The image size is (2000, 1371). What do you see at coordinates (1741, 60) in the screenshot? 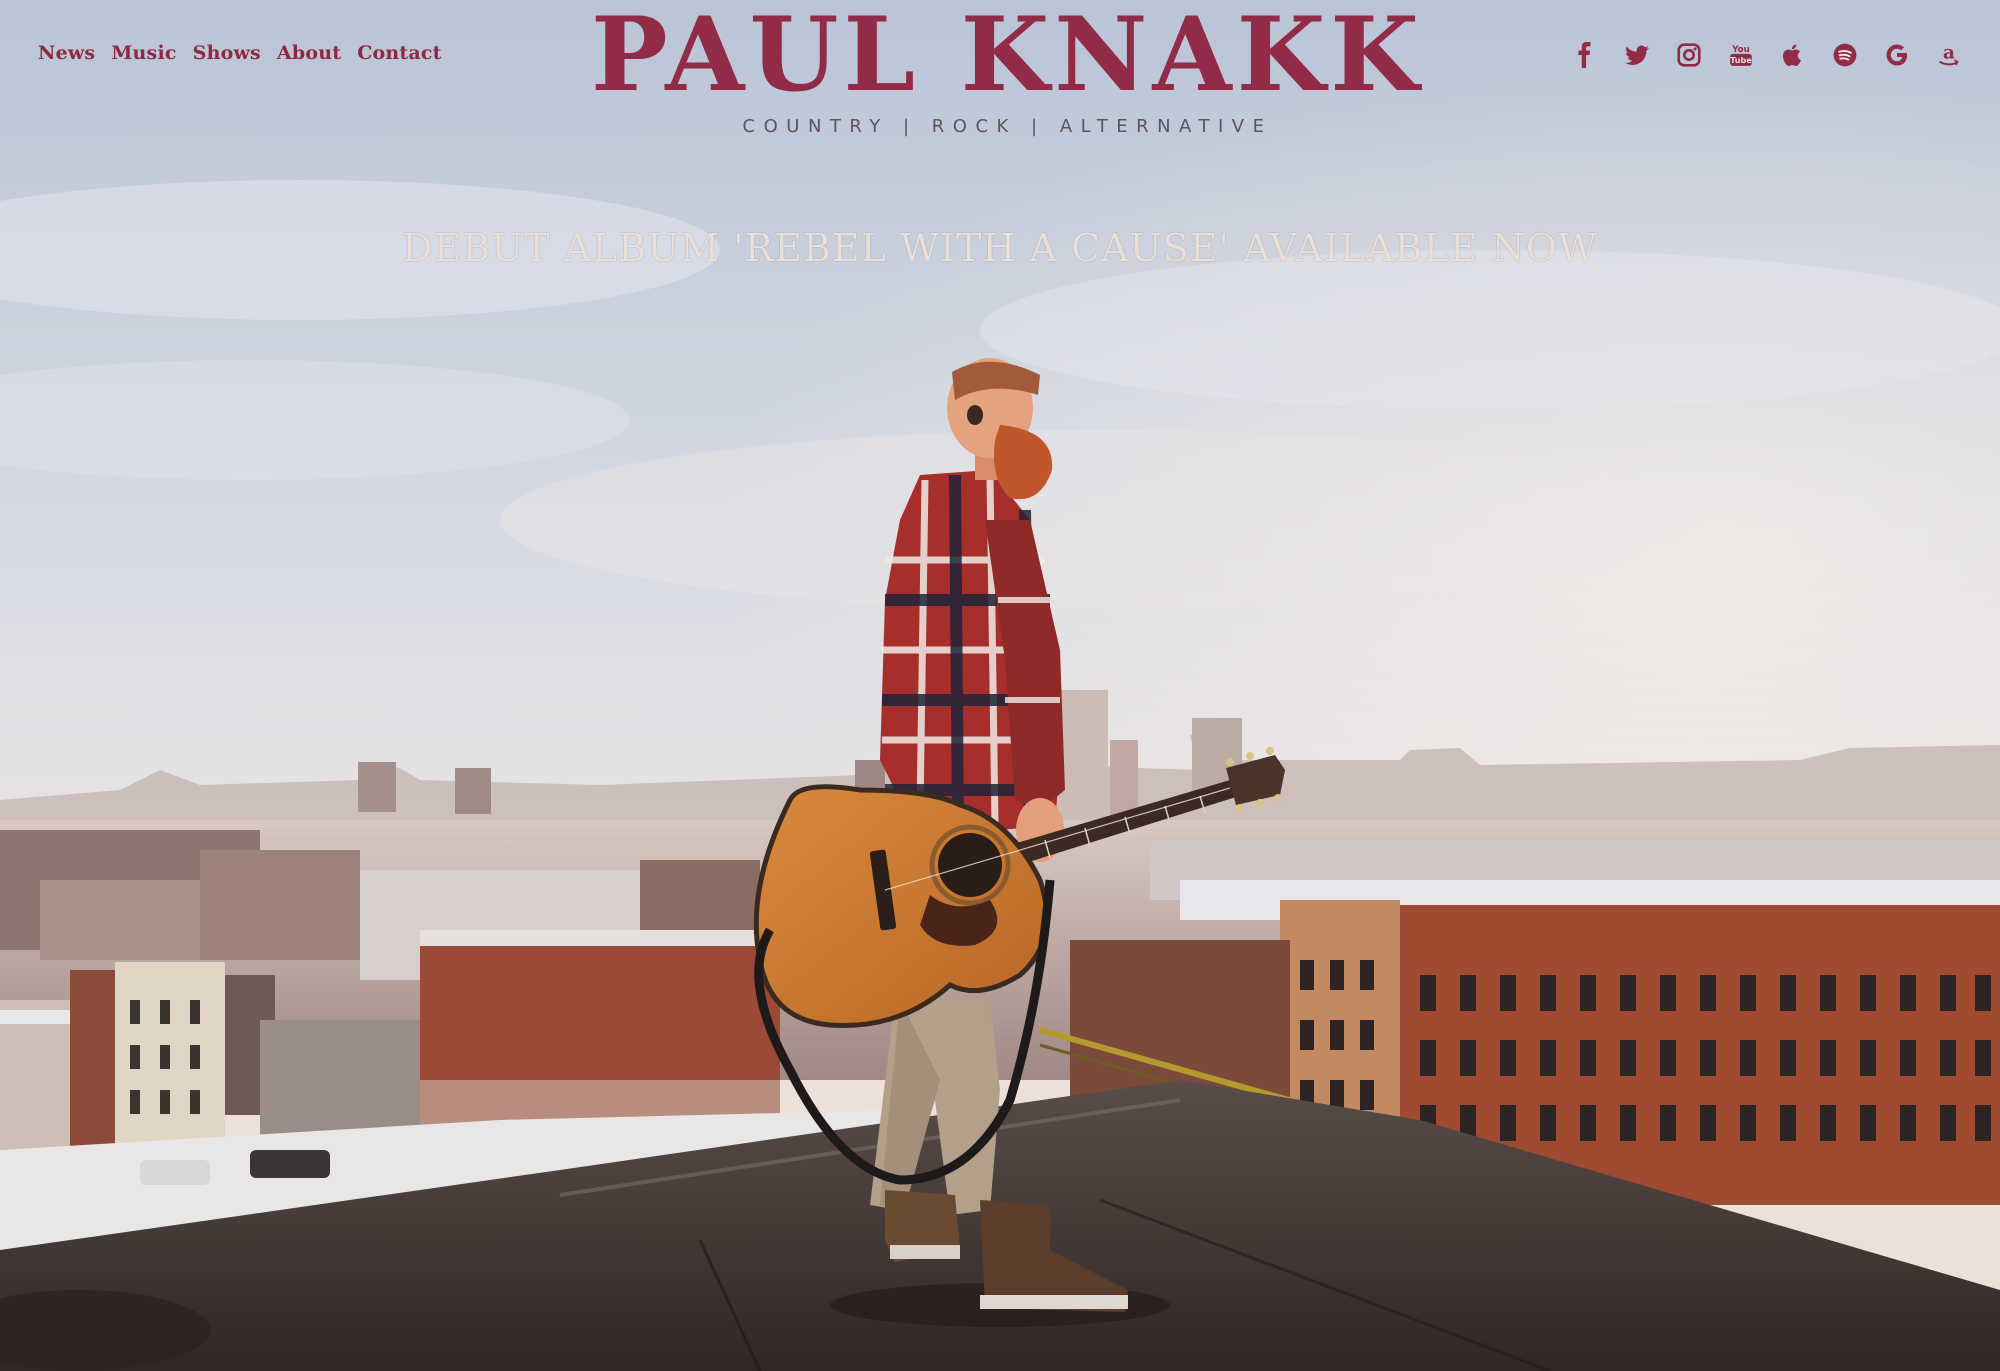
I see `svg-text: Tube` at bounding box center [1741, 60].